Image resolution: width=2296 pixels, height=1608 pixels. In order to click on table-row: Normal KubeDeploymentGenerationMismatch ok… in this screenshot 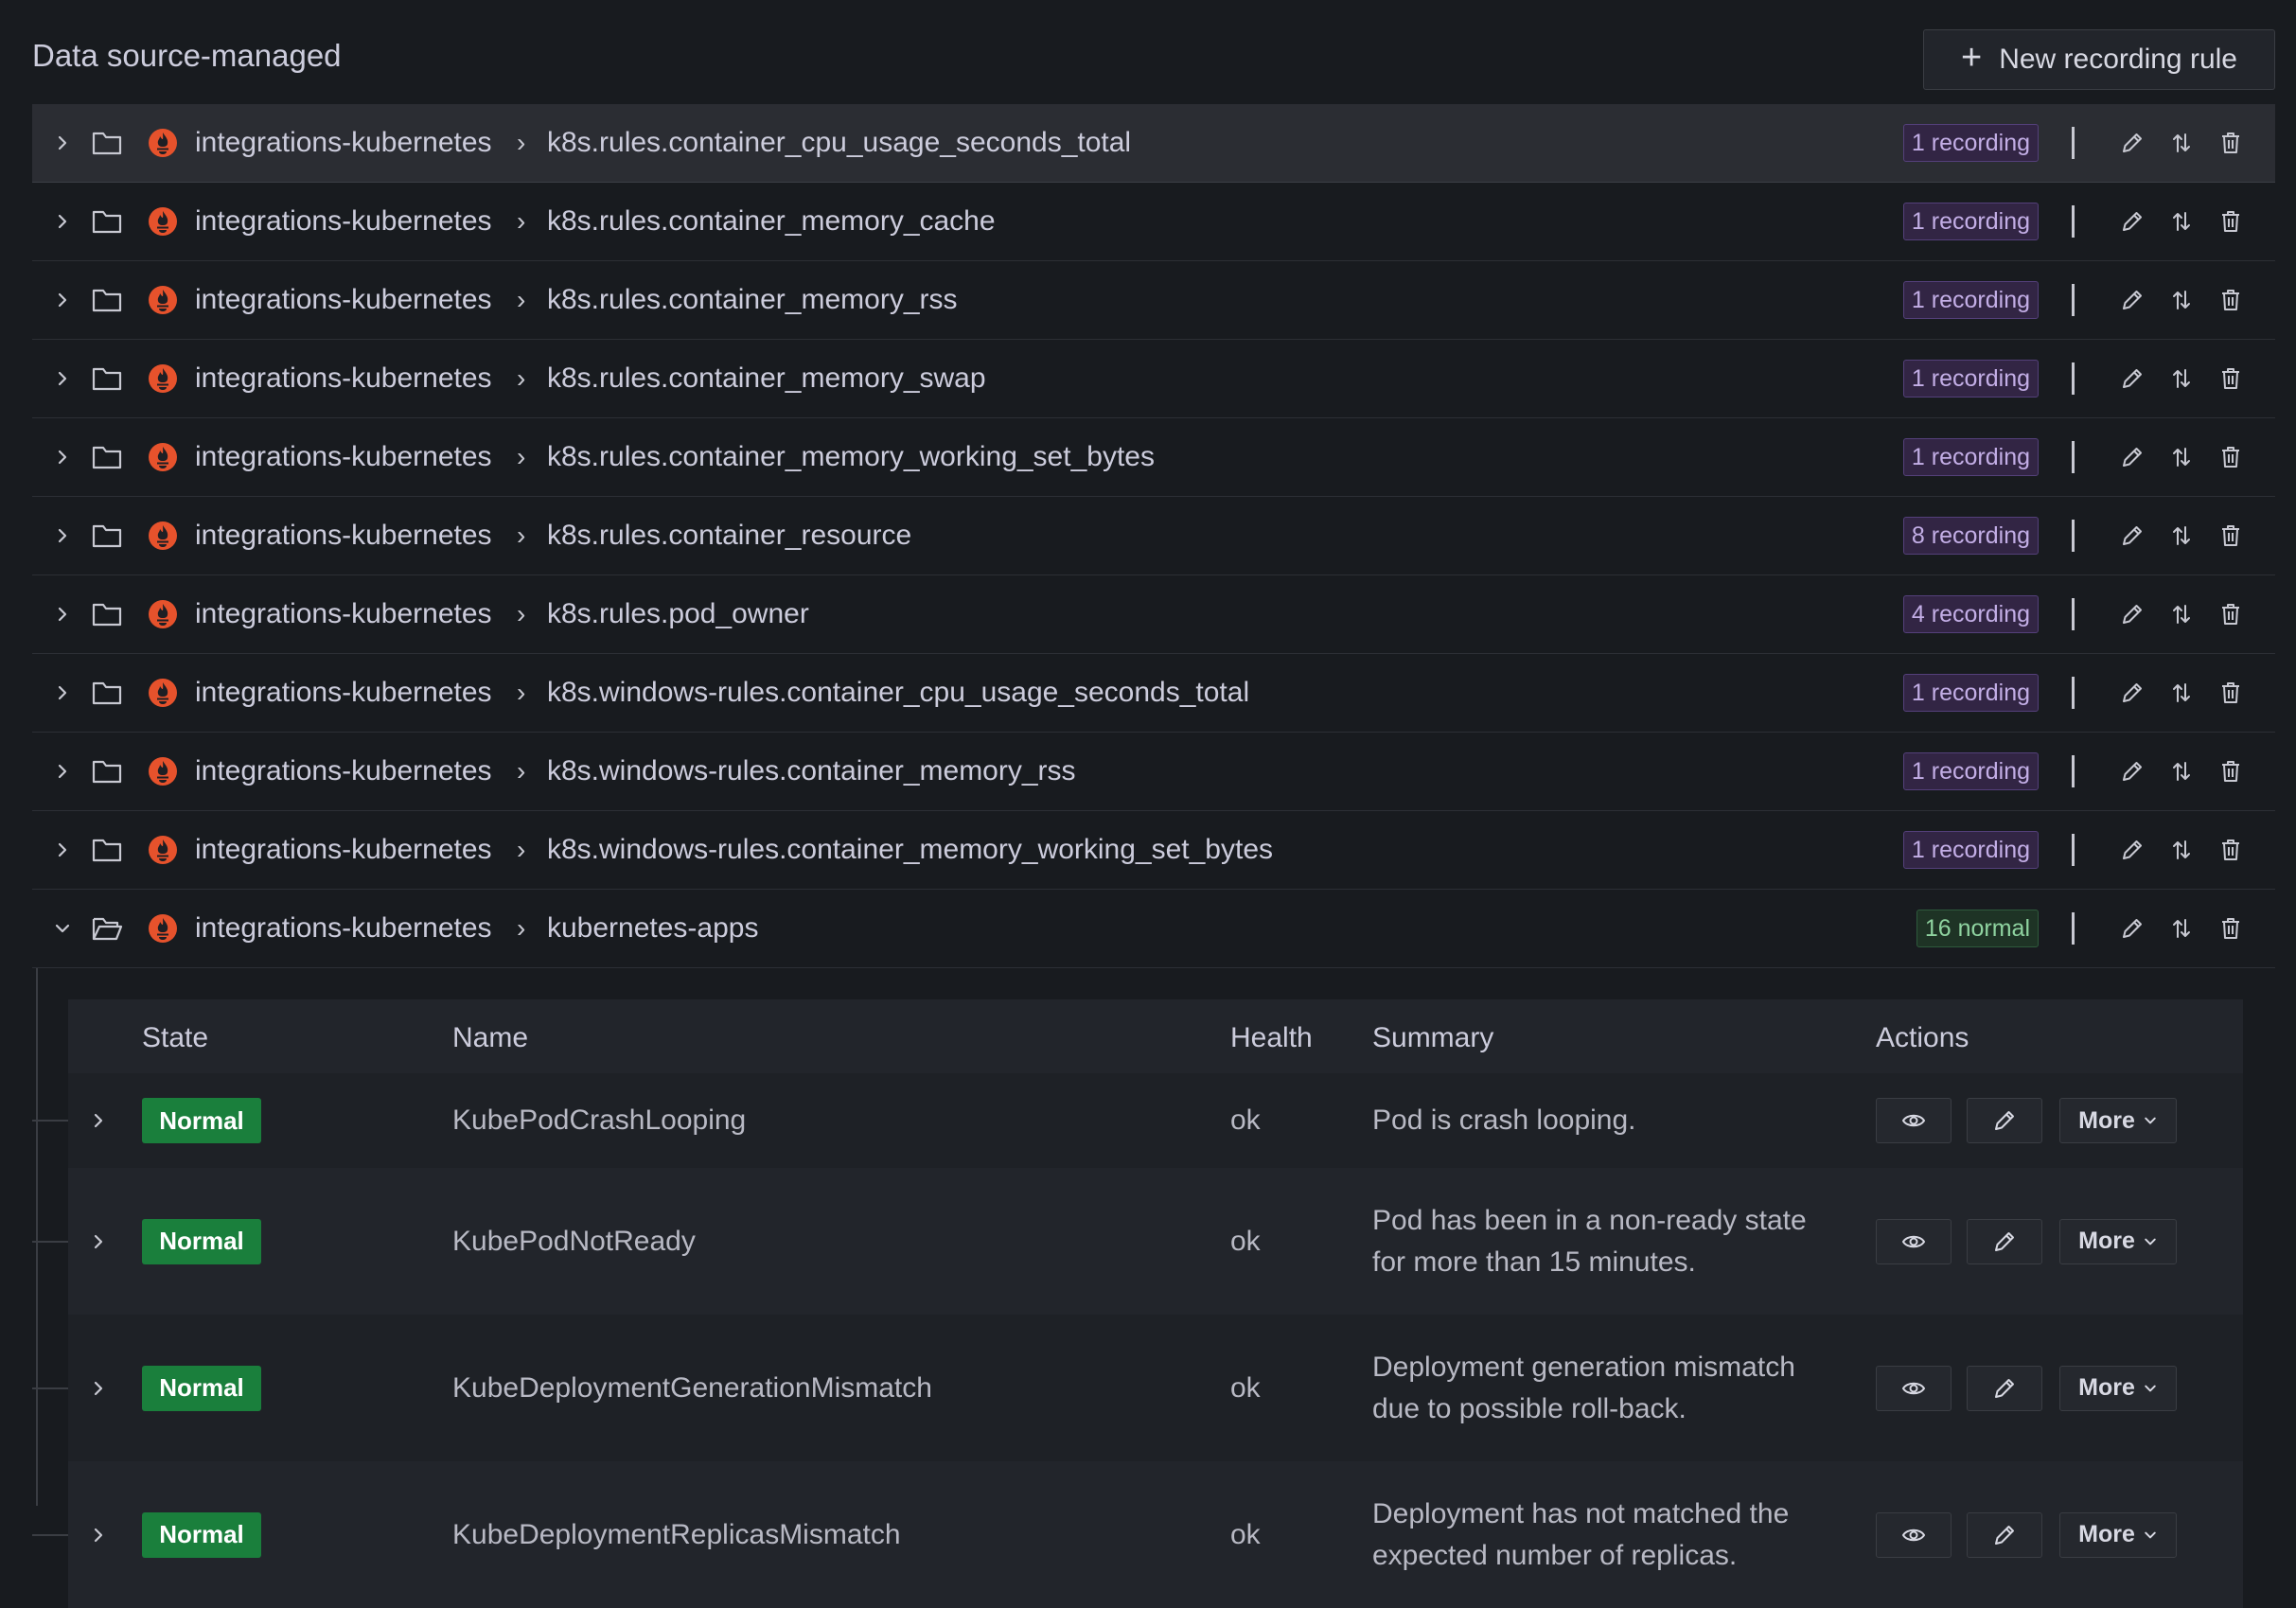, I will do `click(1137, 1388)`.